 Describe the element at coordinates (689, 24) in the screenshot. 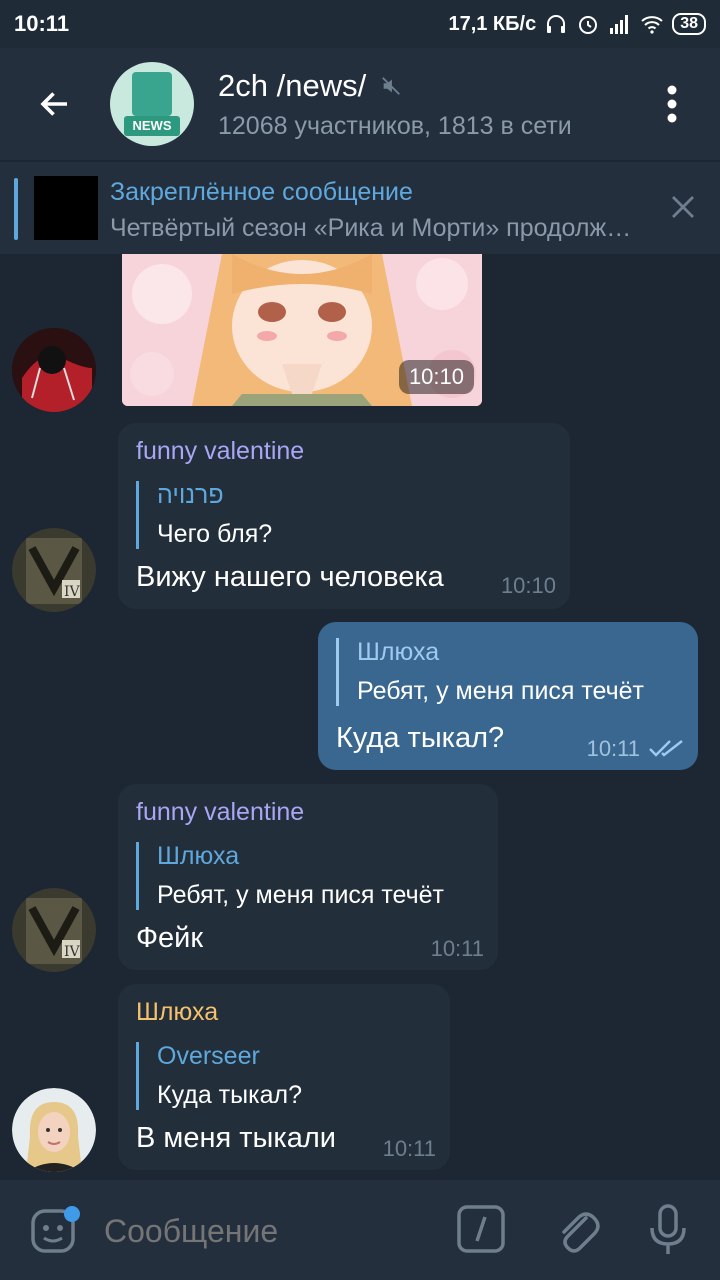

I see `battery-indicator: 38` at that location.